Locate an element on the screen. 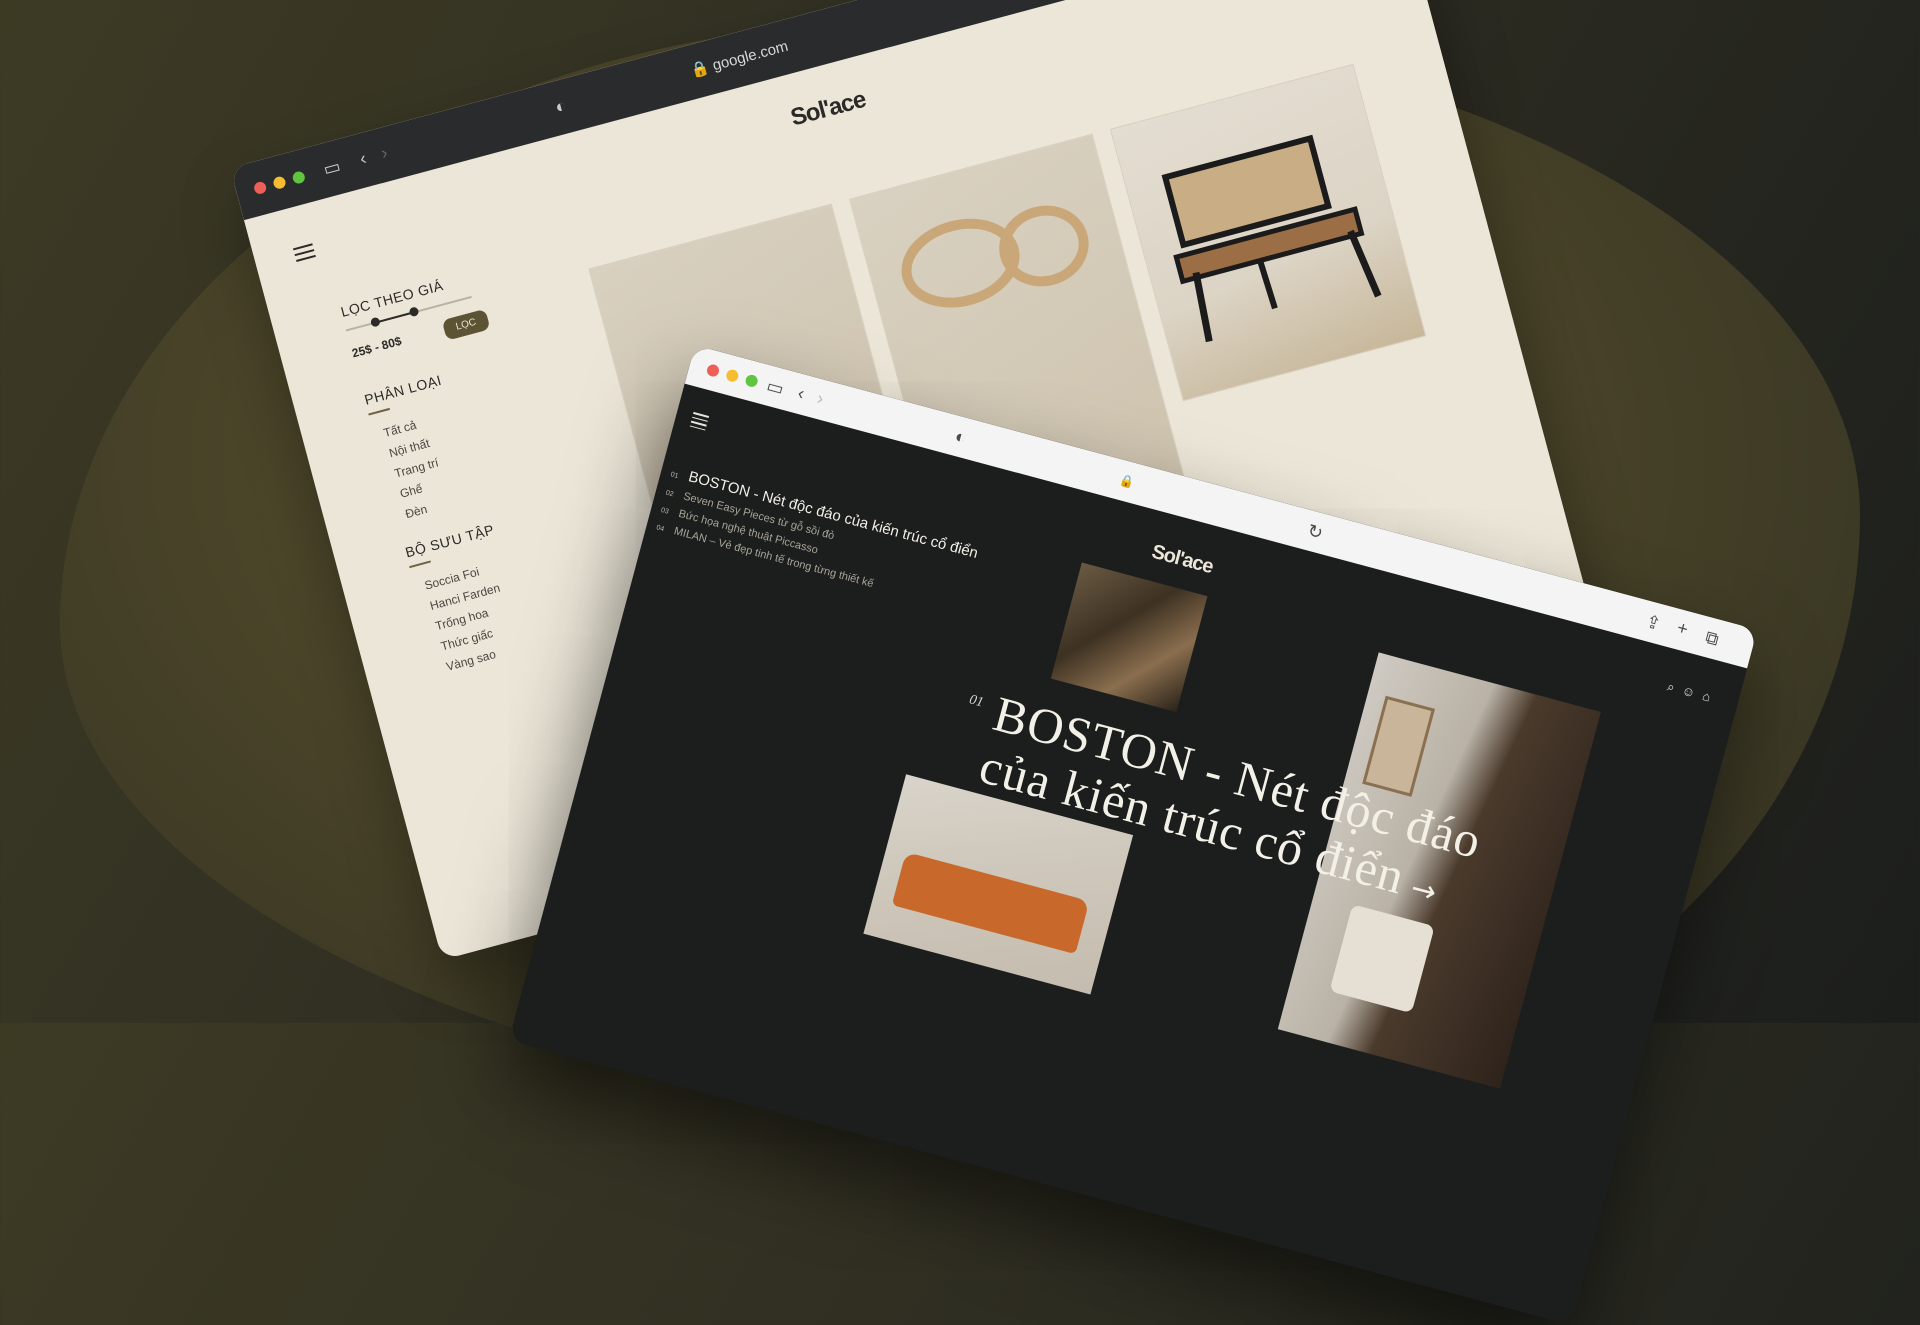 The height and width of the screenshot is (1325, 1920). lock-icon: 🔒 is located at coordinates (1126, 481).